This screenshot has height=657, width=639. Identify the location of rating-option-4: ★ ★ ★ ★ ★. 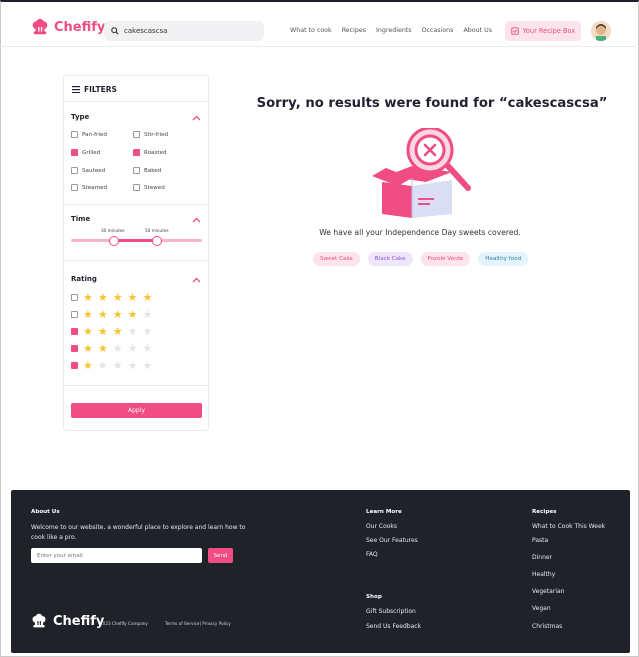
(111, 314).